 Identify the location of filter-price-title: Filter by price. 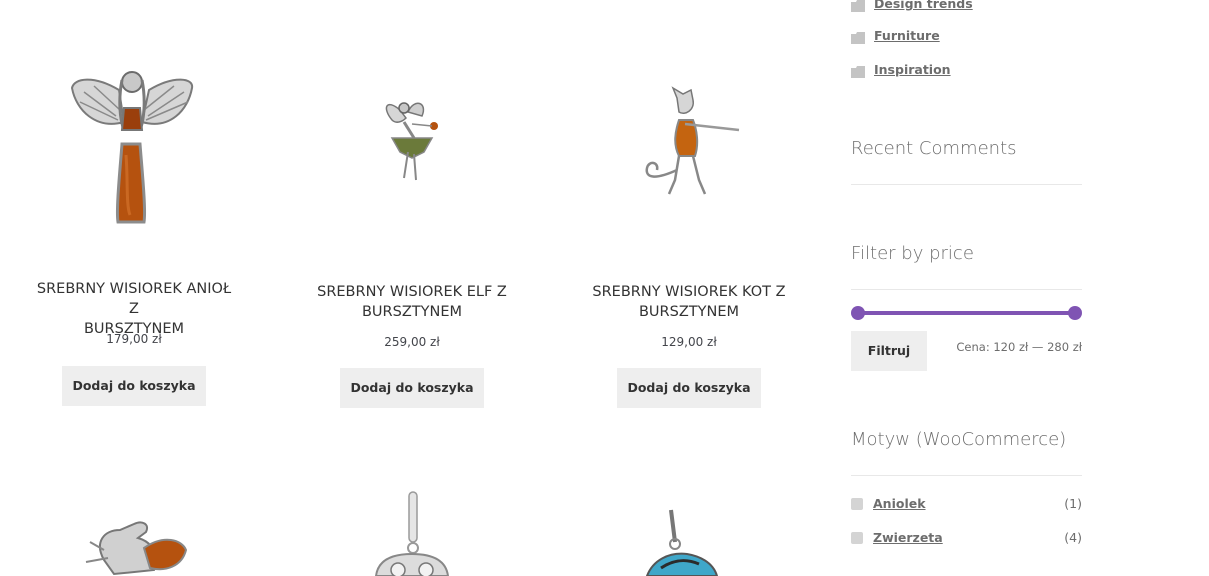
(912, 253).